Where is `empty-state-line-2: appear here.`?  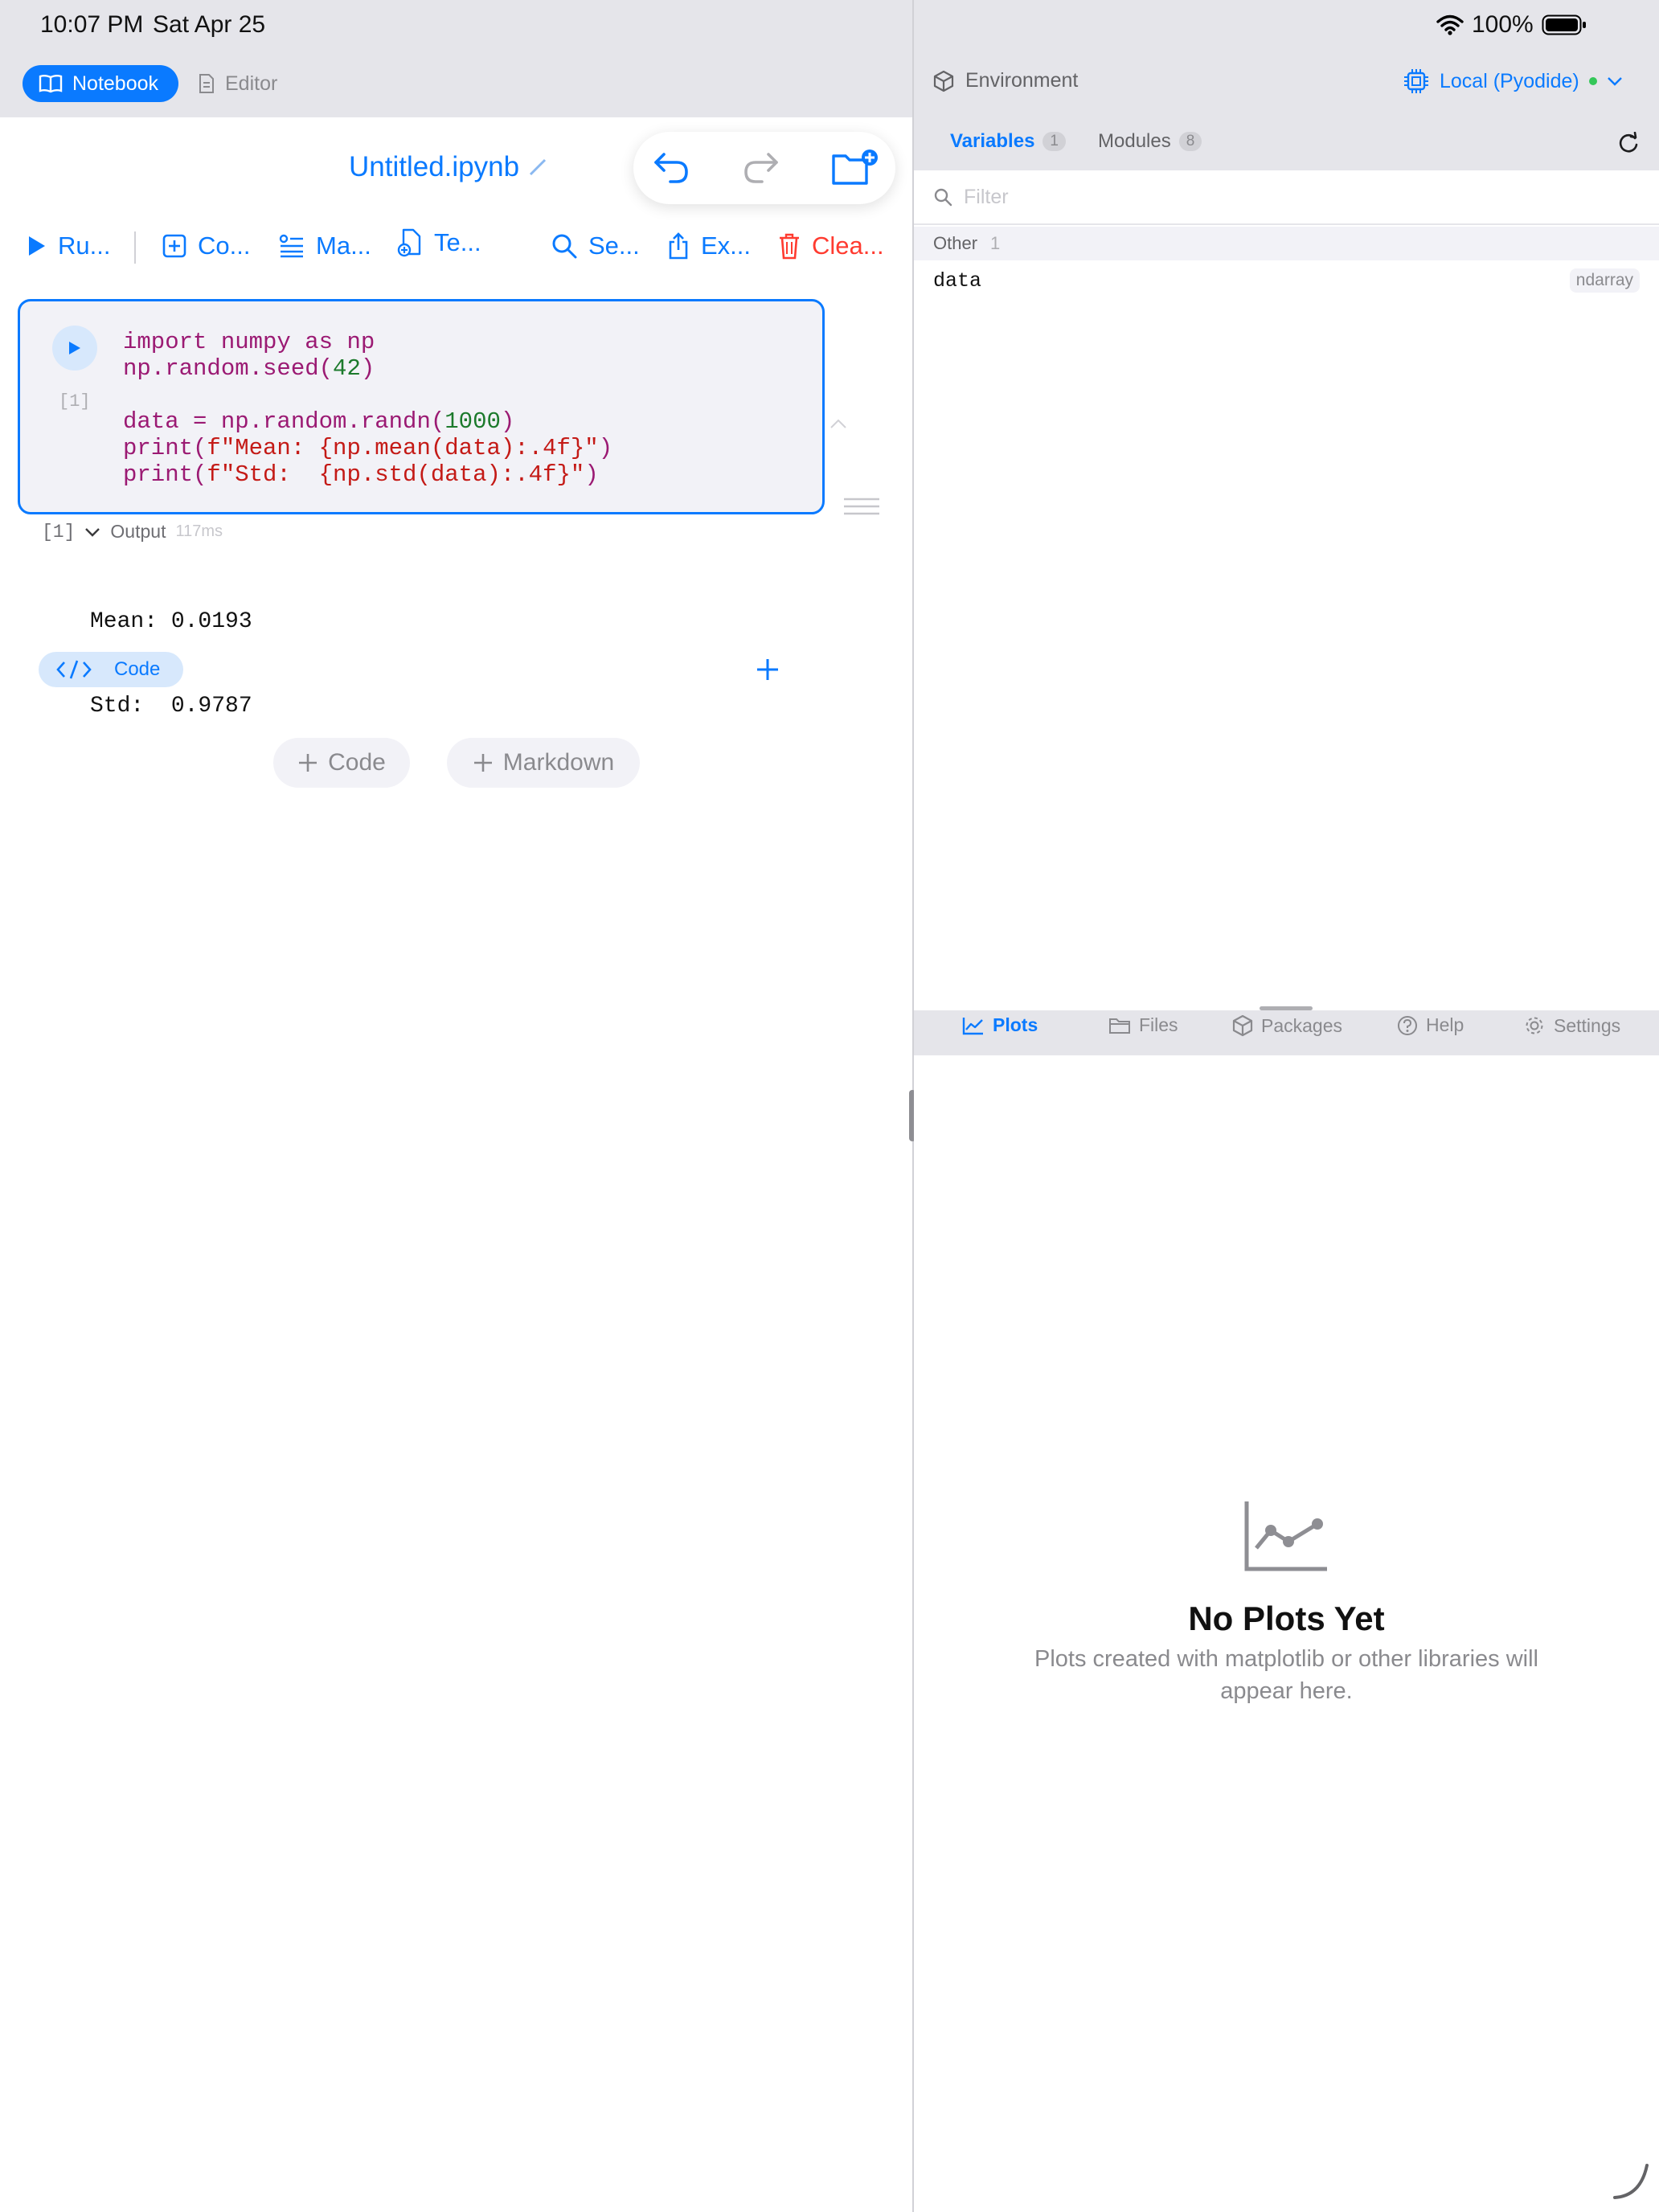
empty-state-line-2: appear here. is located at coordinates (1286, 1691).